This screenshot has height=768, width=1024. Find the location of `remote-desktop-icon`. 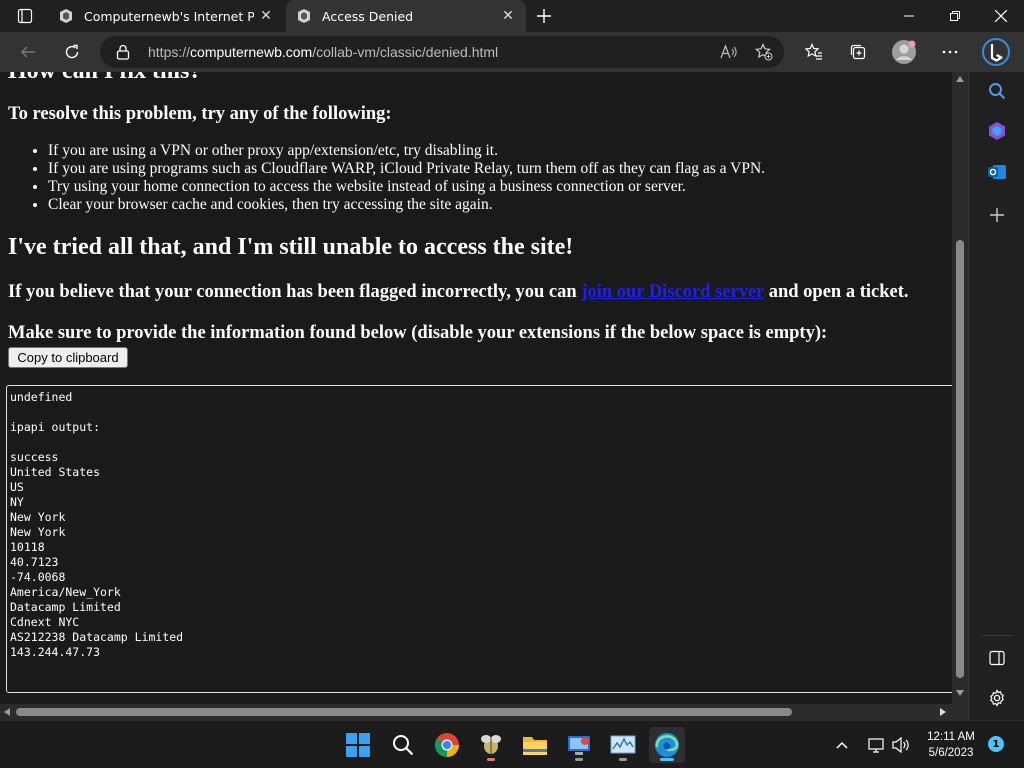

remote-desktop-icon is located at coordinates (579, 745).